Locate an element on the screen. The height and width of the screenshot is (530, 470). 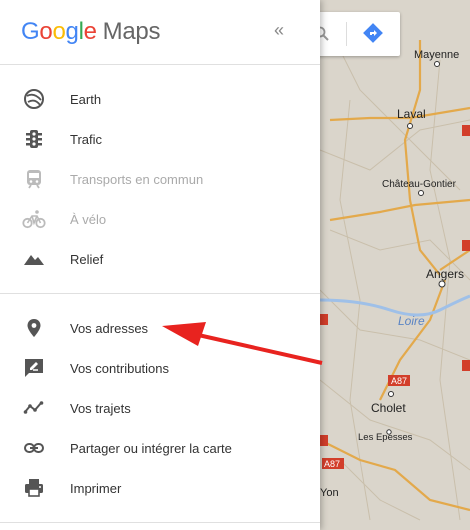
river-label: Loire is located at coordinates (411, 321).